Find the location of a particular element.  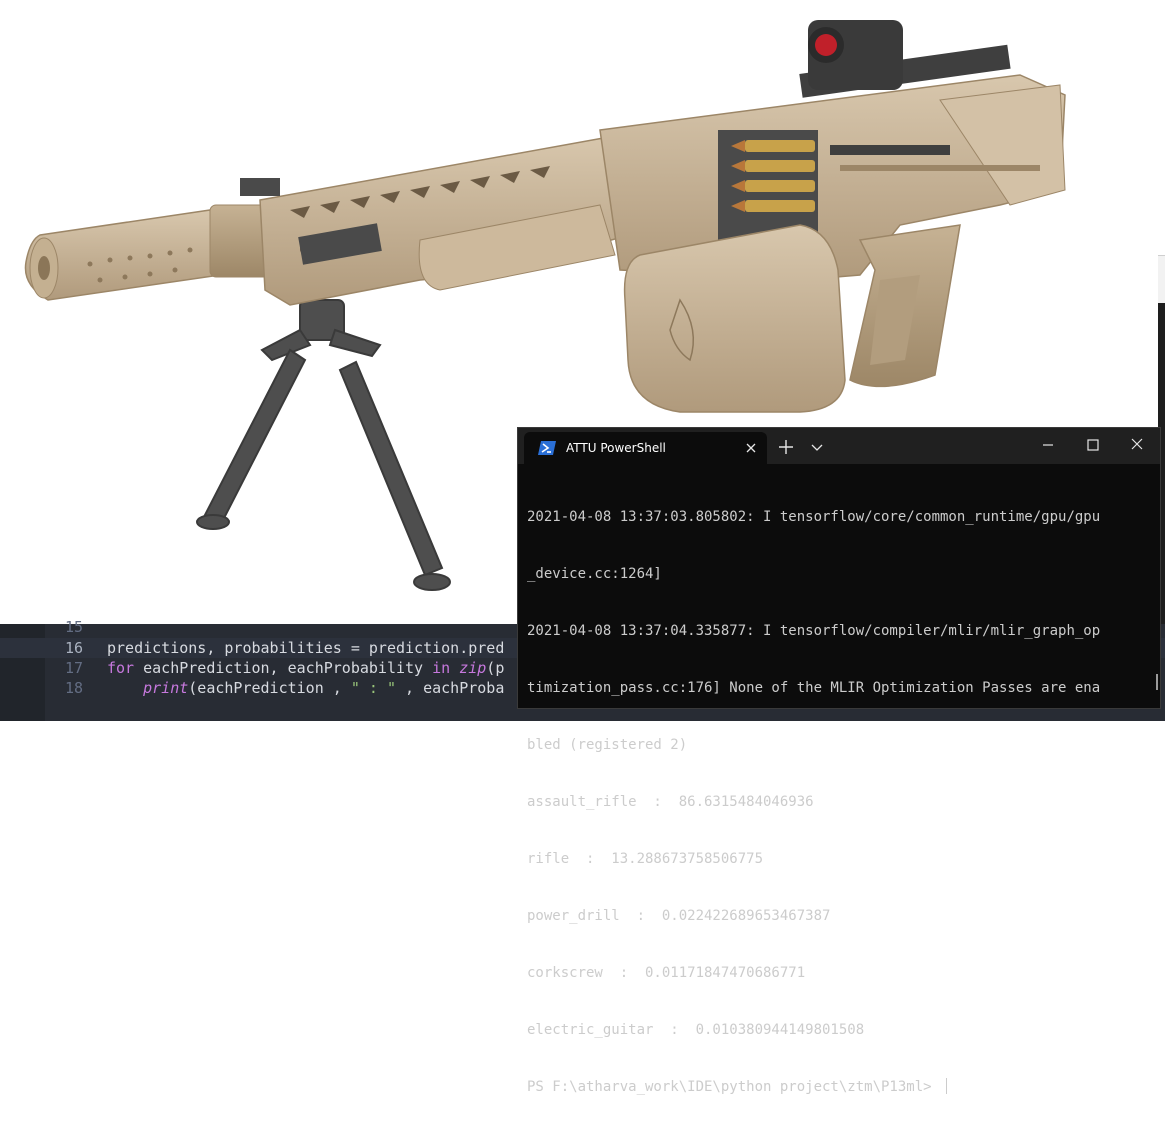

handguard is located at coordinates (440, 220).